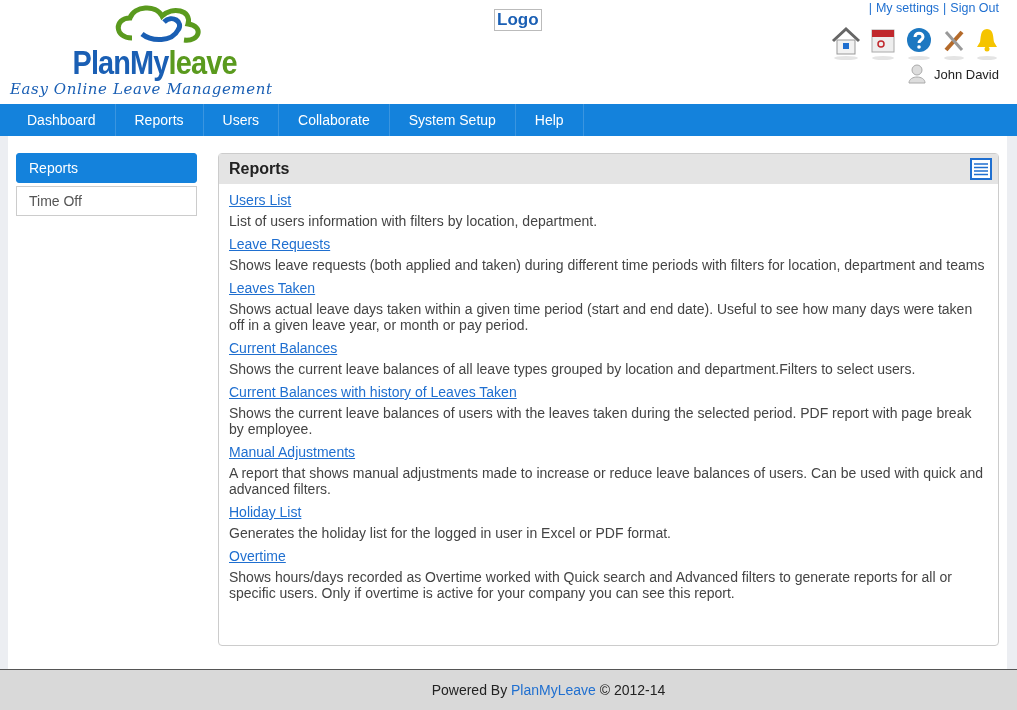 Image resolution: width=1017 pixels, height=710 pixels. I want to click on sidebar-item: Time Off, so click(106, 201).